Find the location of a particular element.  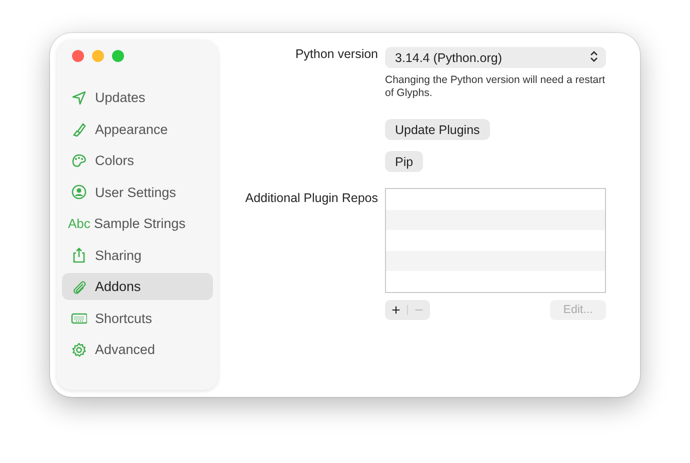

sidebar-item: Abc Sample Strings is located at coordinates (137, 223).